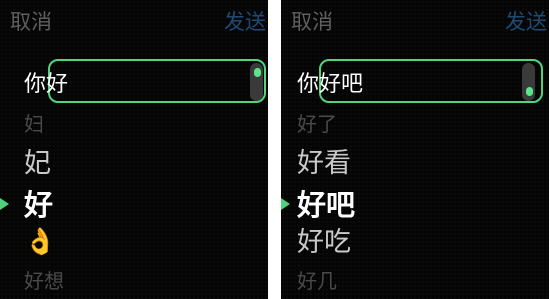 This screenshot has width=550, height=299. I want to click on ok-hand-emoji-icon: 👌, so click(40, 242).